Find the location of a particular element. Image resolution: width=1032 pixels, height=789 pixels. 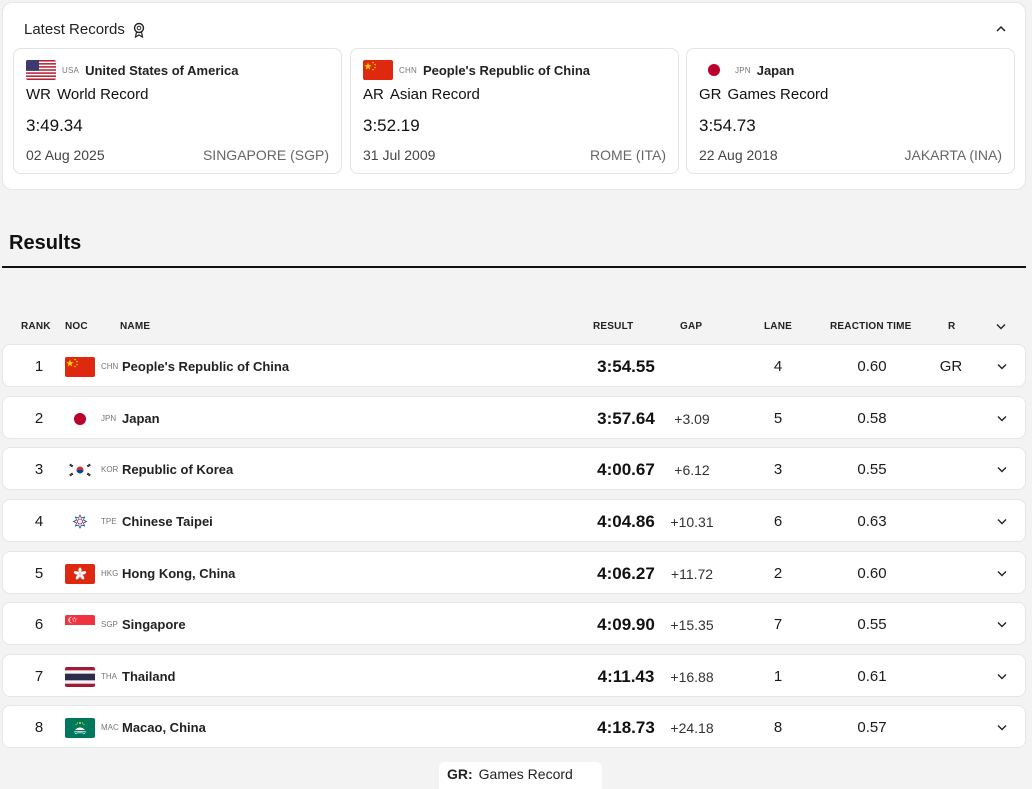

reaction-time: 0.58 is located at coordinates (872, 418).